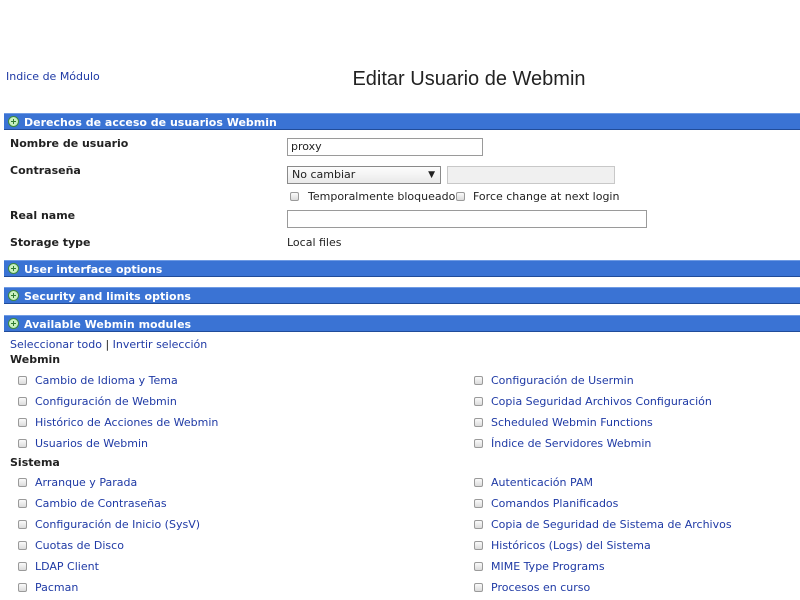 This screenshot has height=600, width=800. I want to click on password-mode-value: No cambiar, so click(324, 174).